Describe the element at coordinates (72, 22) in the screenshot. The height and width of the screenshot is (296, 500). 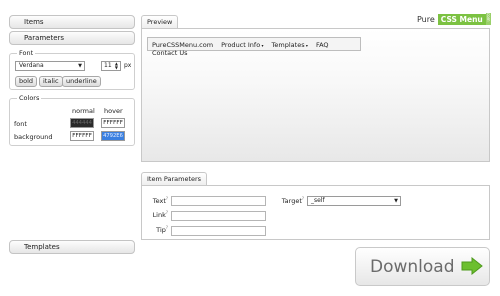
I see `items-accordion-button: Items` at that location.